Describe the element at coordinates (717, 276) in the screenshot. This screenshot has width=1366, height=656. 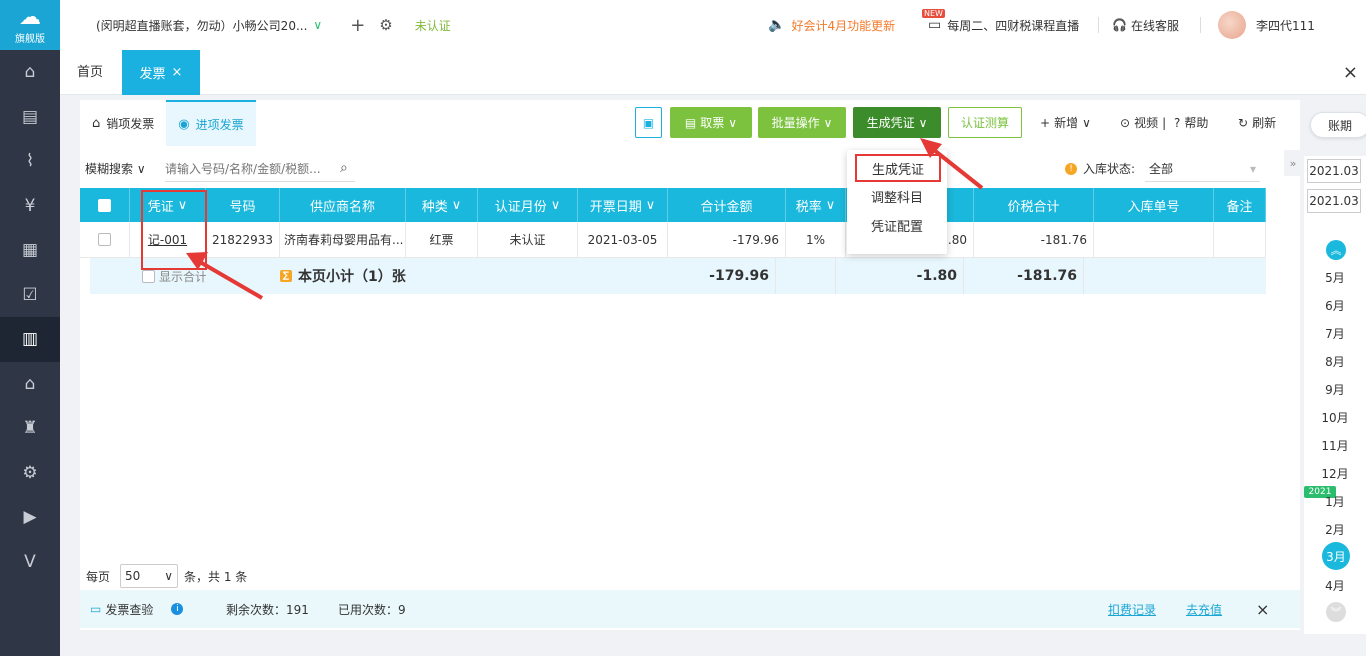
I see `subtotal-amount: -179.96` at that location.